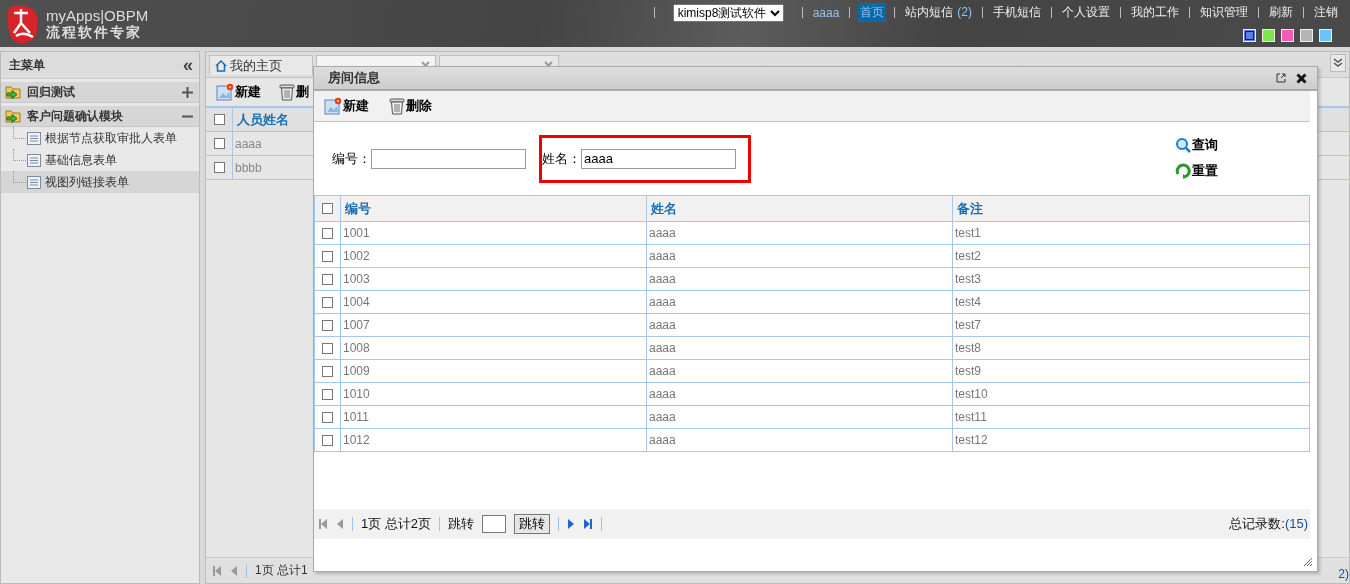  I want to click on page-info: 1页 总计1, so click(281, 570).